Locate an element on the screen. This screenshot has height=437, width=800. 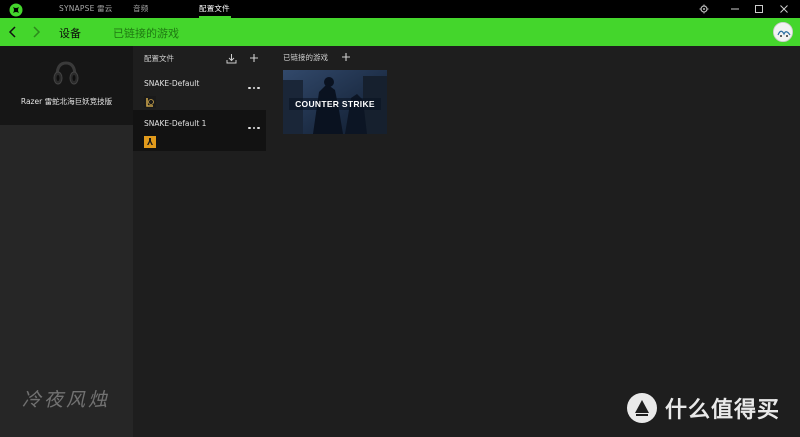
maximize-icon is located at coordinates (759, 9).